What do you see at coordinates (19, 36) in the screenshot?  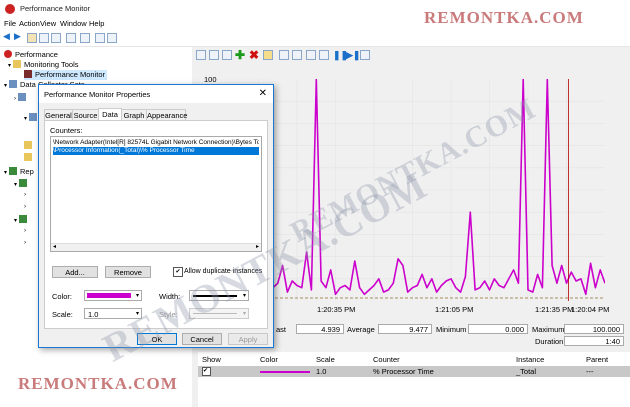 I see `forward-arrow-icon: ▶` at bounding box center [19, 36].